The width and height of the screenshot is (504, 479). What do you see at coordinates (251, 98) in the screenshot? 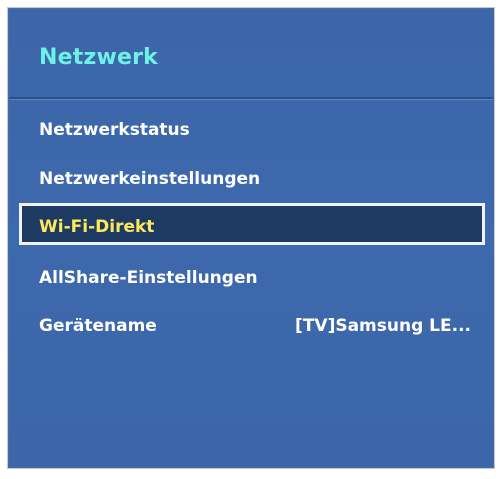
I see `title-divider` at bounding box center [251, 98].